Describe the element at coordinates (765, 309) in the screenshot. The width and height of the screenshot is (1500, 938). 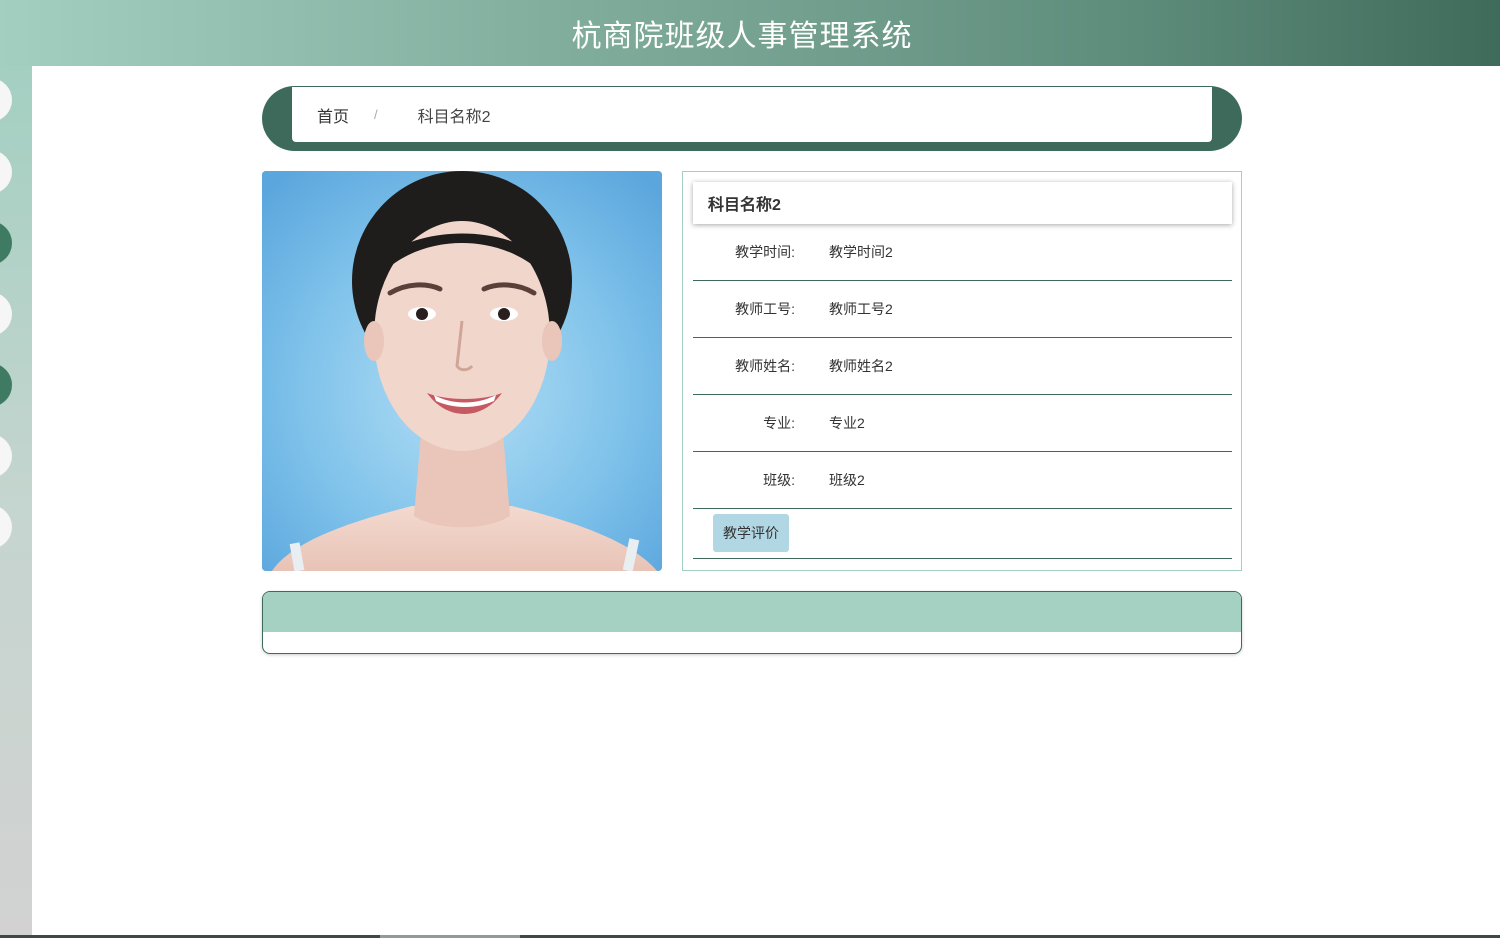
I see `field-label: 教师工号:` at that location.